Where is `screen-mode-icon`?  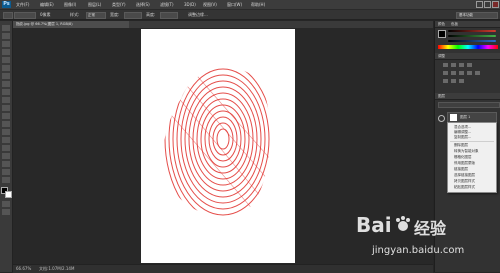 screen-mode-icon is located at coordinates (6, 212).